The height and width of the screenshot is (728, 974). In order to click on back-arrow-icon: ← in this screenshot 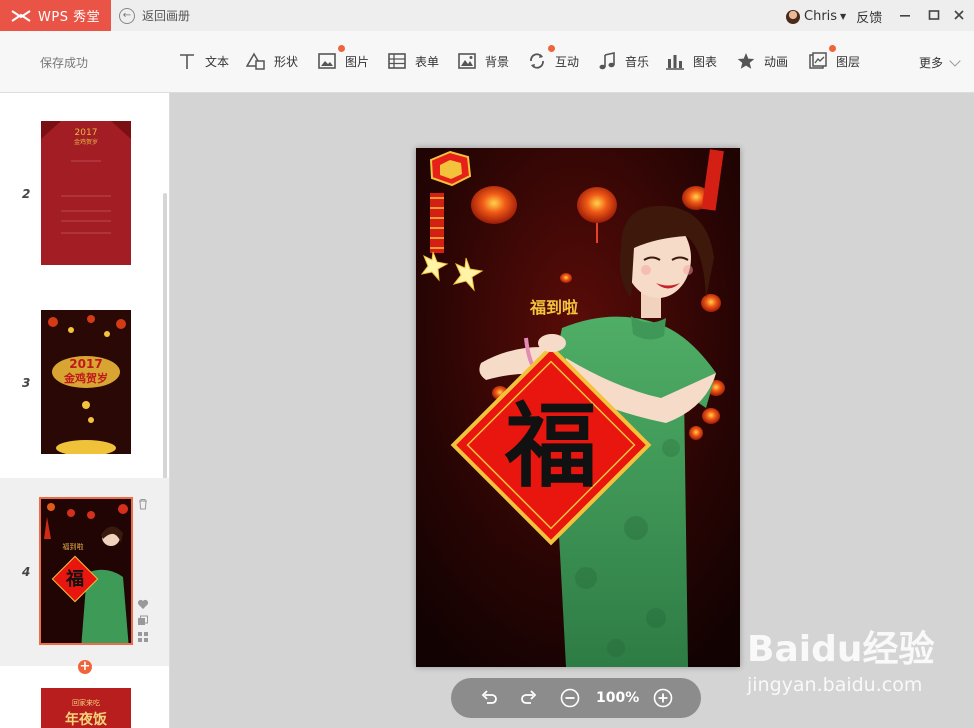, I will do `click(127, 15)`.